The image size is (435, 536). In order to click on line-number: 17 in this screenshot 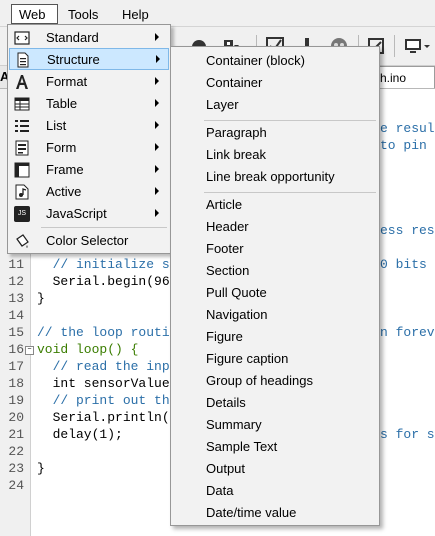, I will do `click(16, 366)`.